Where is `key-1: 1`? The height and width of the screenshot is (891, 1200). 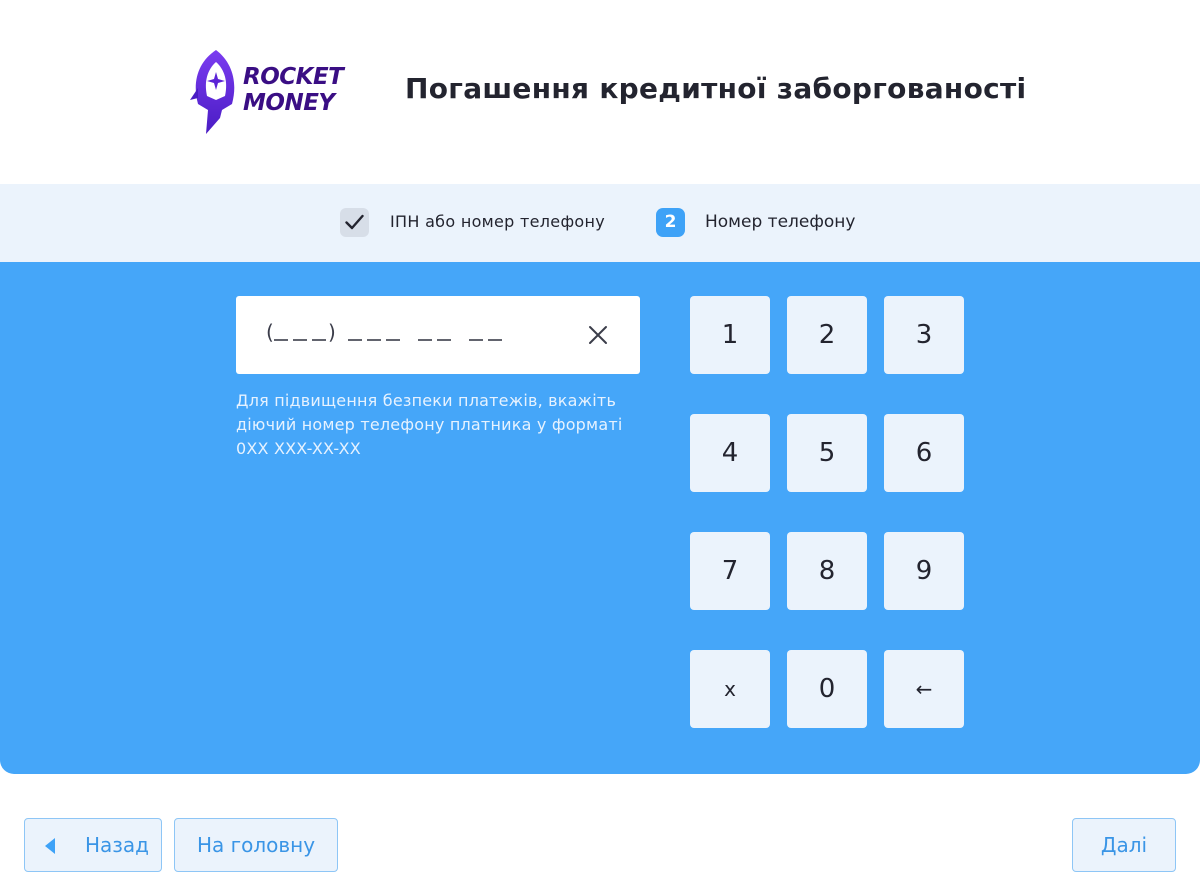 key-1: 1 is located at coordinates (730, 335).